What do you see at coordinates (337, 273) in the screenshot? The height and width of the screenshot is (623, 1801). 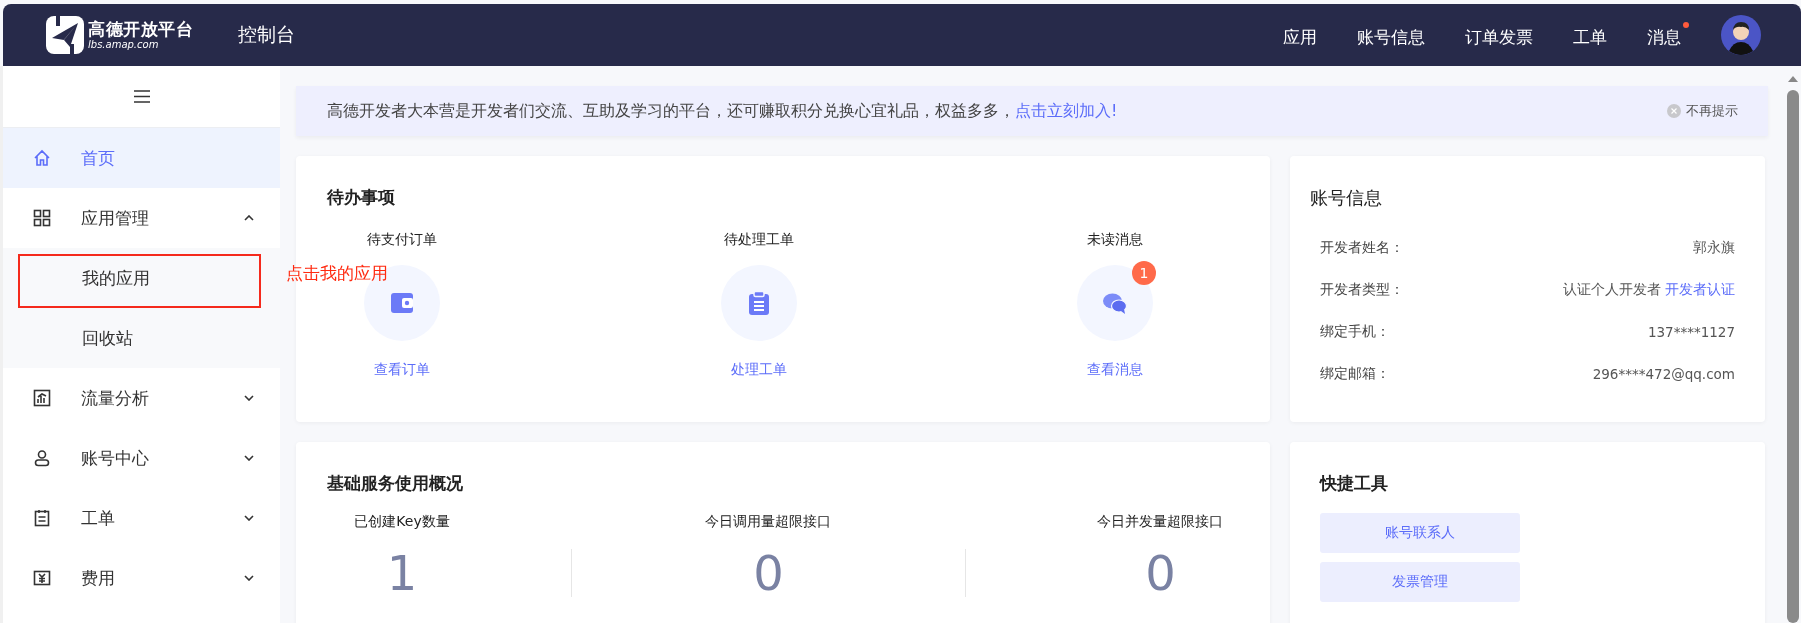 I see `annotation-note: 点击我的应用` at bounding box center [337, 273].